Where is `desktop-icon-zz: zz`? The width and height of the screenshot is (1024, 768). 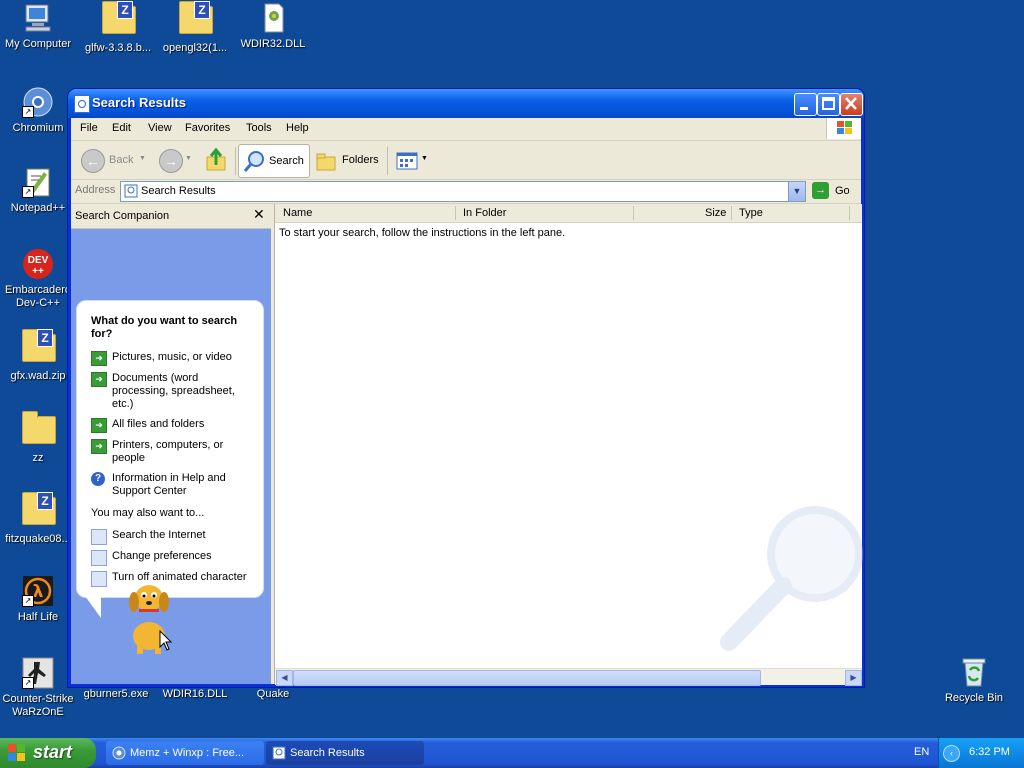 desktop-icon-zz: zz is located at coordinates (38, 438).